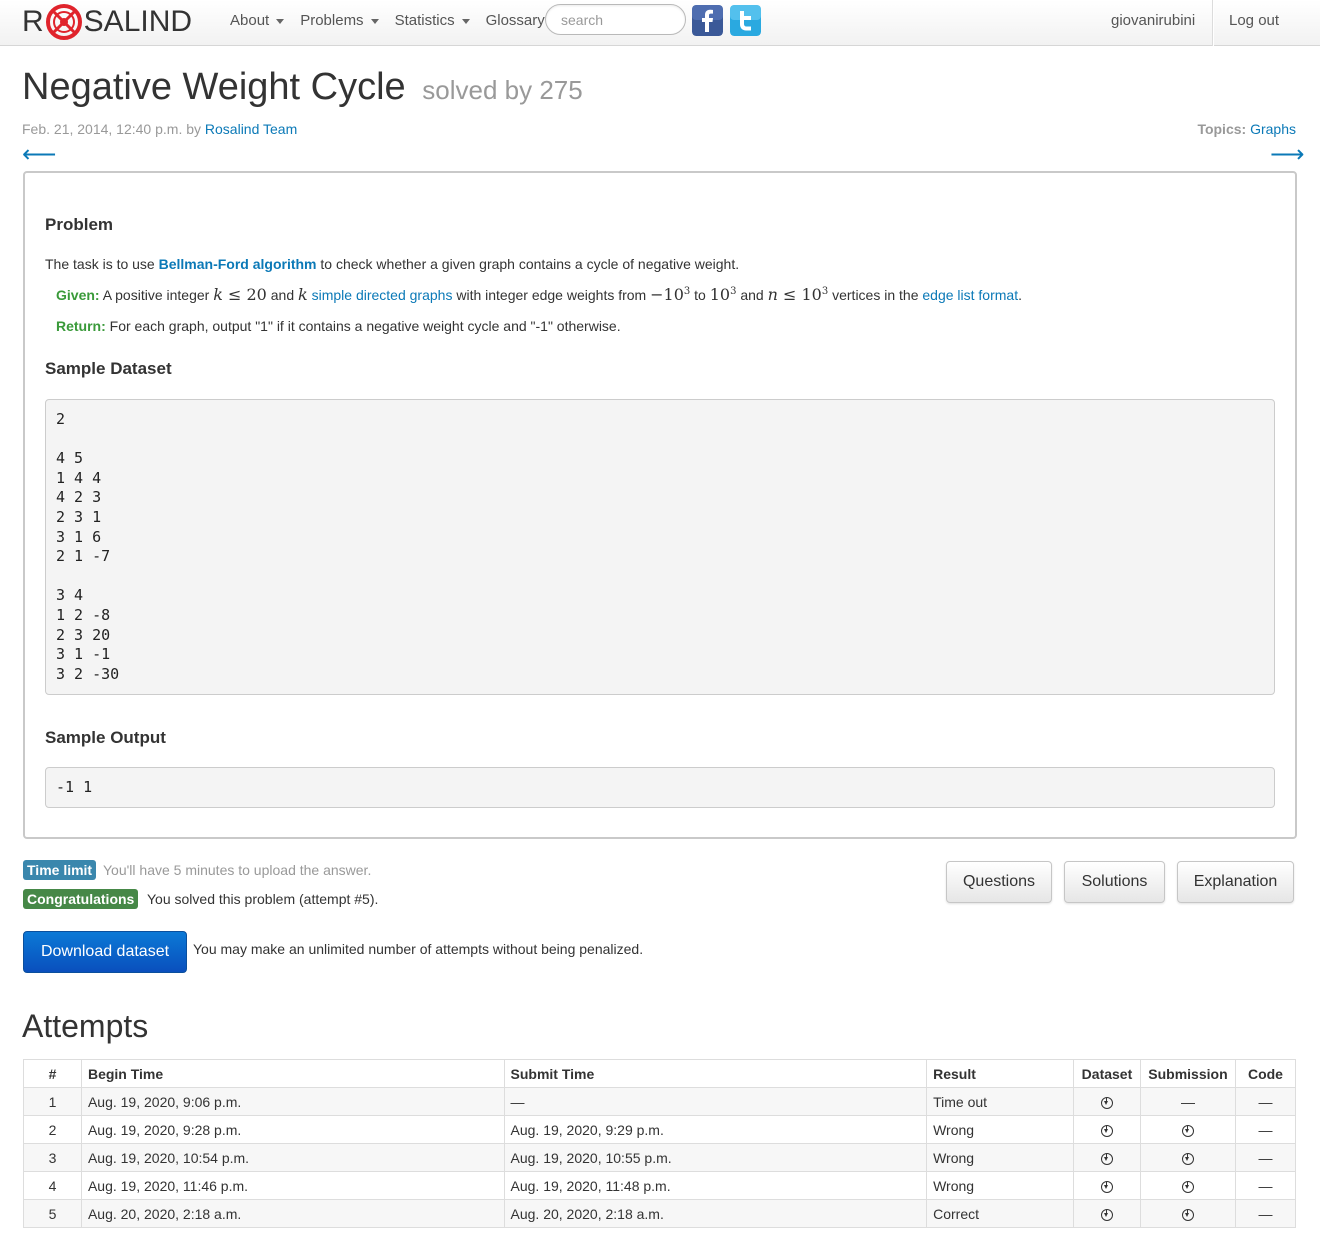 The height and width of the screenshot is (1237, 1320). Describe the element at coordinates (250, 20) in the screenshot. I see `nav-about-label: About` at that location.